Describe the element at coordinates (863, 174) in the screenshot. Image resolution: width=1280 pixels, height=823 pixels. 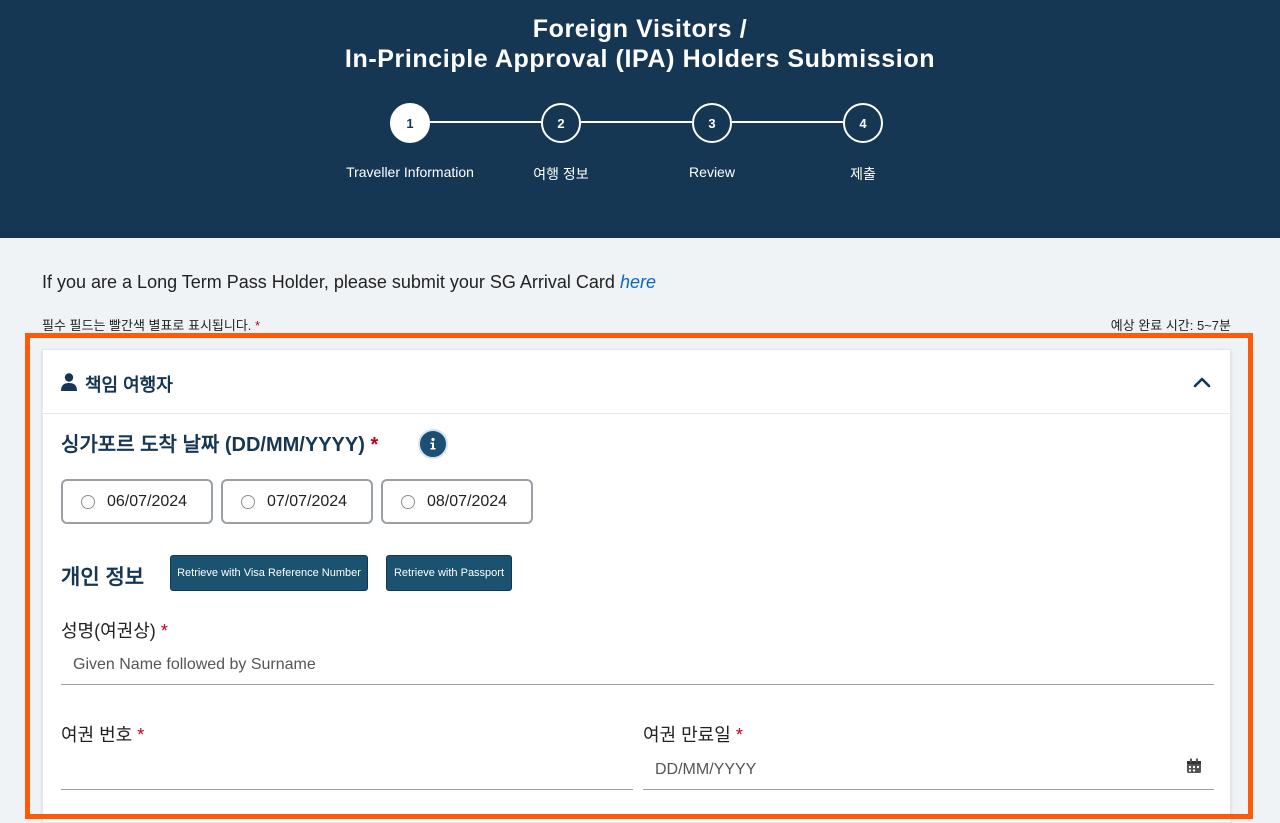
I see `step-4-label: 제출` at that location.